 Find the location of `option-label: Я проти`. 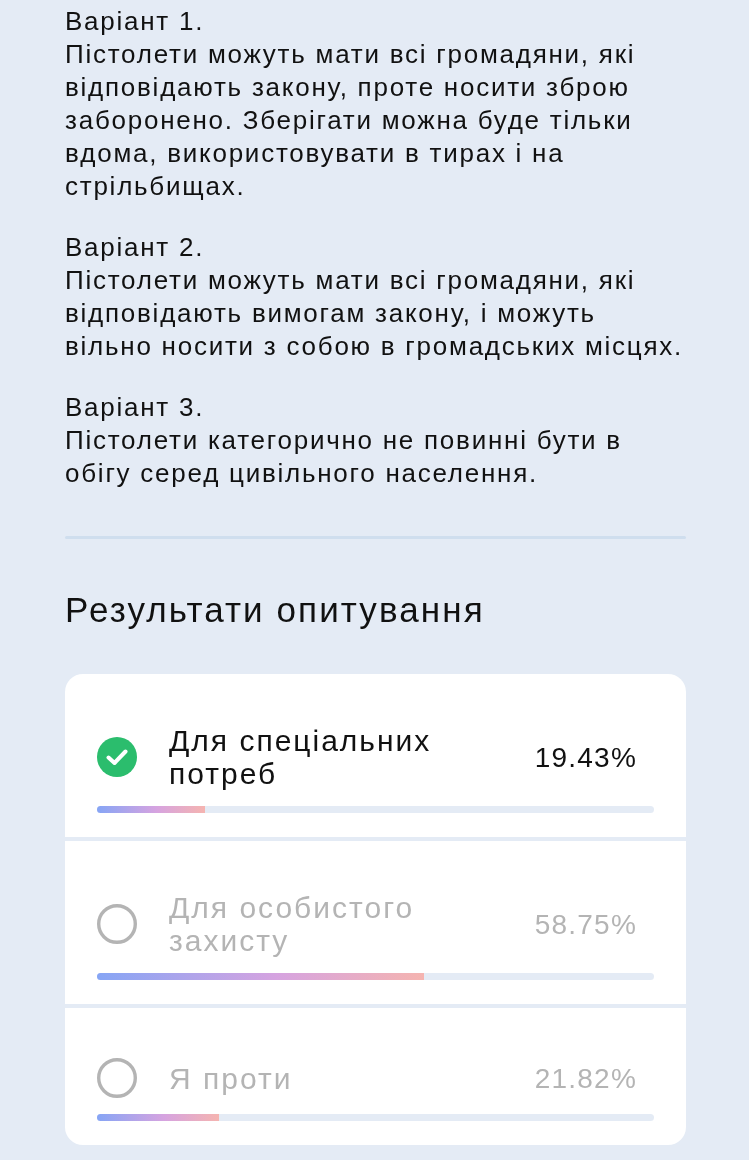

option-label: Я проти is located at coordinates (231, 1078).